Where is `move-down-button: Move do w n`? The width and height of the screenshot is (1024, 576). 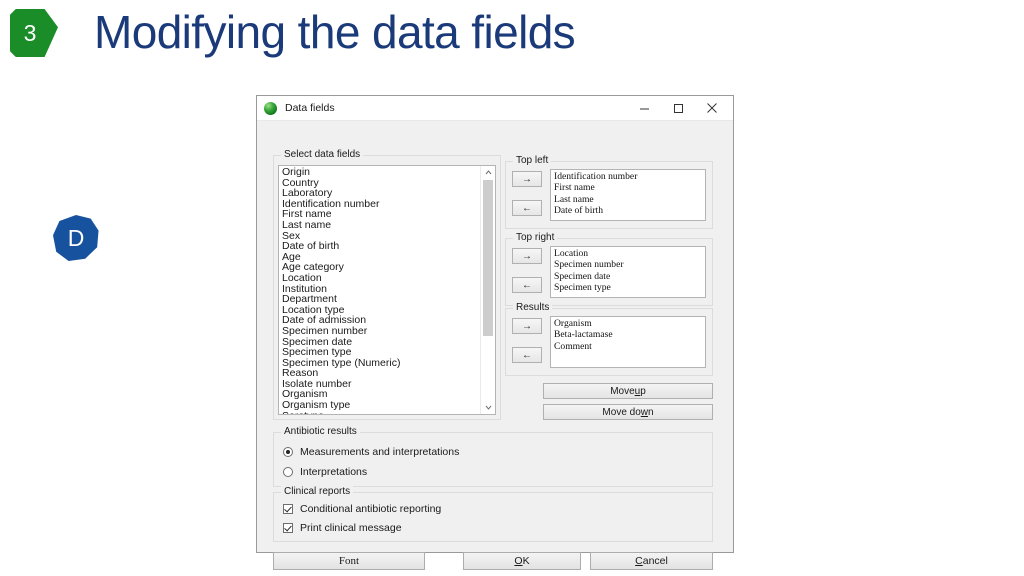 move-down-button: Move do w n is located at coordinates (628, 412).